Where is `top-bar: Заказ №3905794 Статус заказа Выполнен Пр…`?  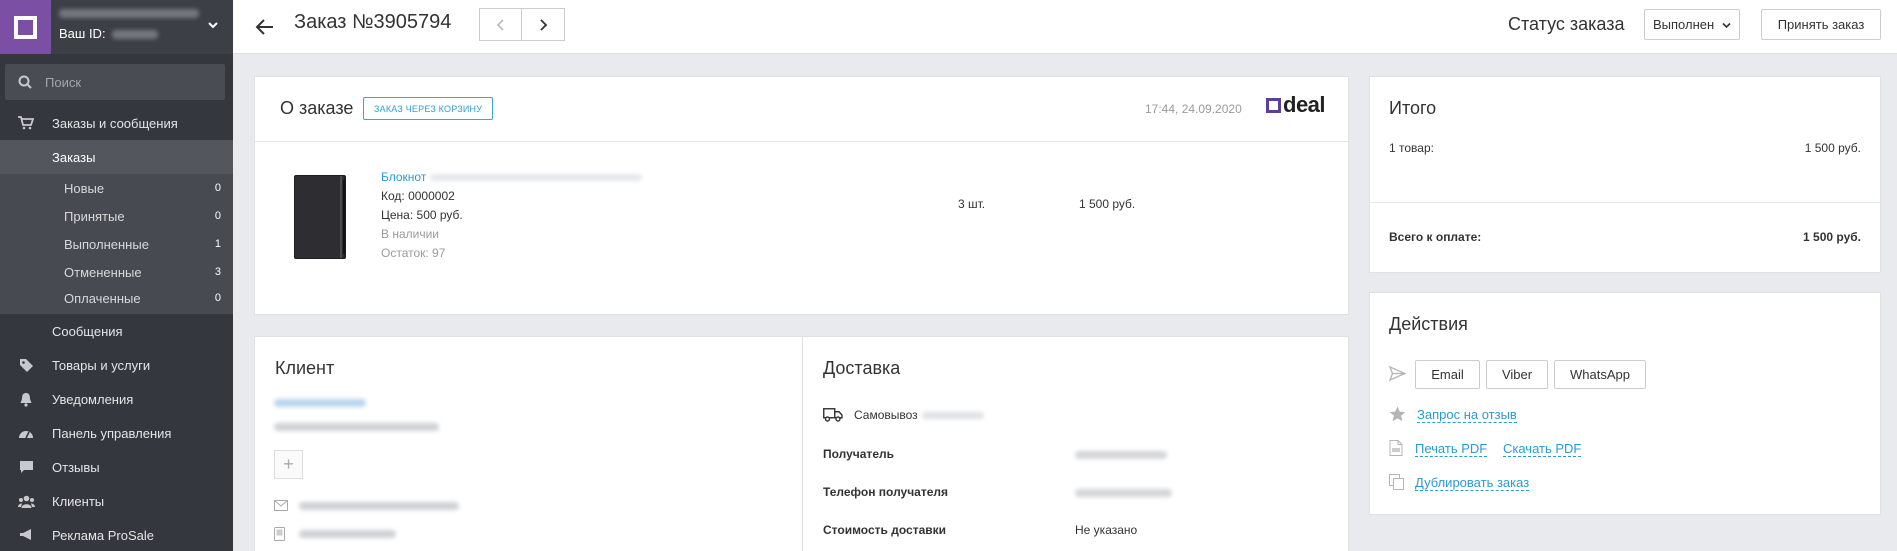 top-bar: Заказ №3905794 Статус заказа Выполнен Пр… is located at coordinates (1065, 27).